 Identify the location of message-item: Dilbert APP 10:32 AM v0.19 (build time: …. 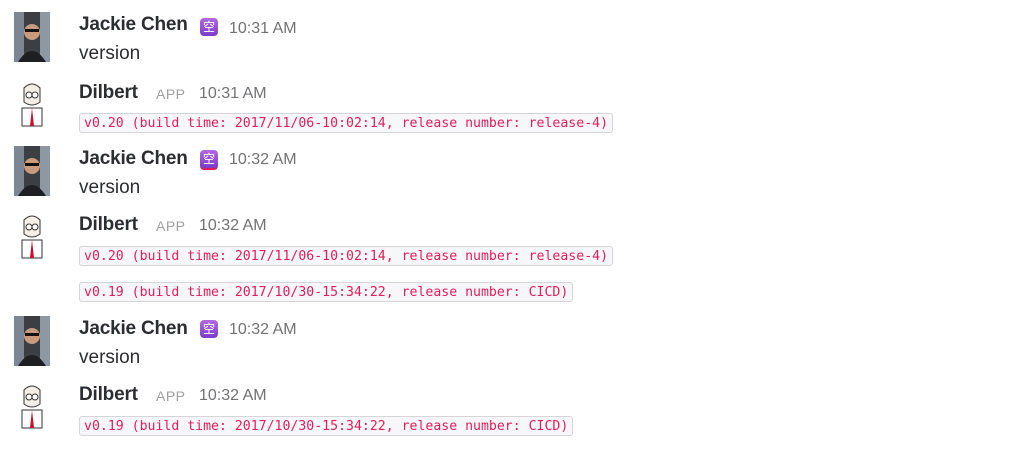
(513, 412).